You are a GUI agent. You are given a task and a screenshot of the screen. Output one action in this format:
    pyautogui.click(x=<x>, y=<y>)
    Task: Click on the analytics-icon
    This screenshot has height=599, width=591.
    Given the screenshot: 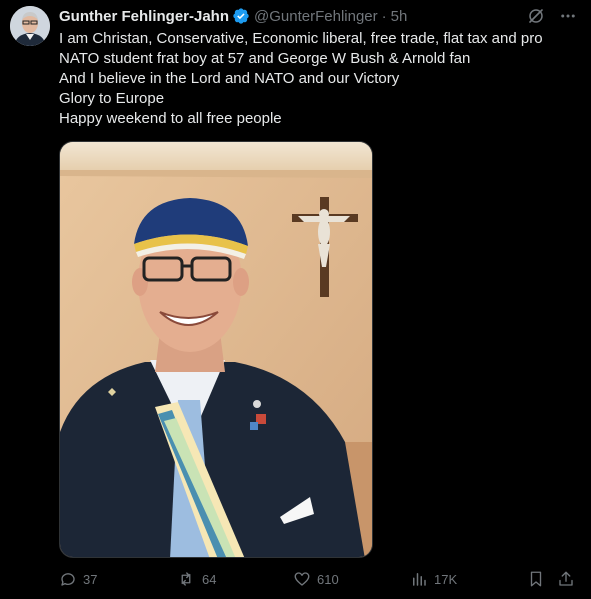 What is the action you would take?
    pyautogui.click(x=419, y=579)
    